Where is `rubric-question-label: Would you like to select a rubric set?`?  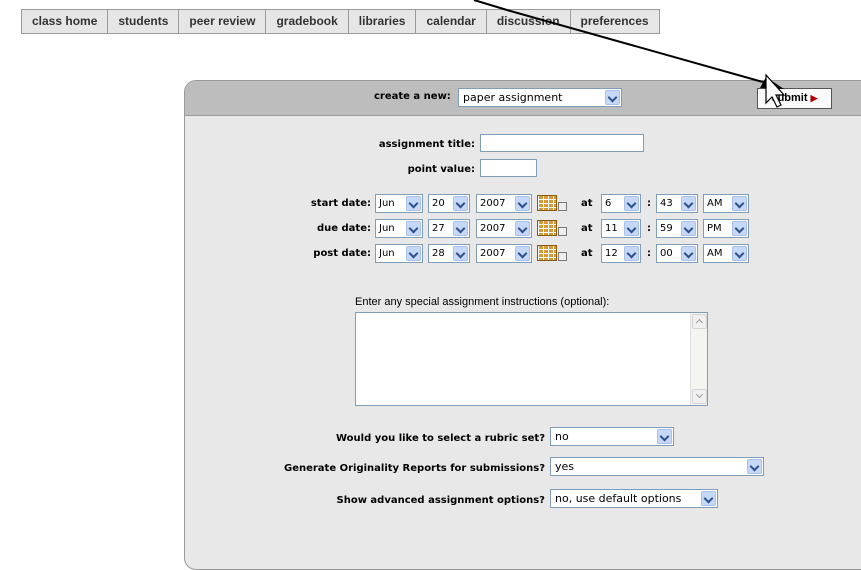
rubric-question-label: Would you like to select a rubric set? is located at coordinates (440, 438).